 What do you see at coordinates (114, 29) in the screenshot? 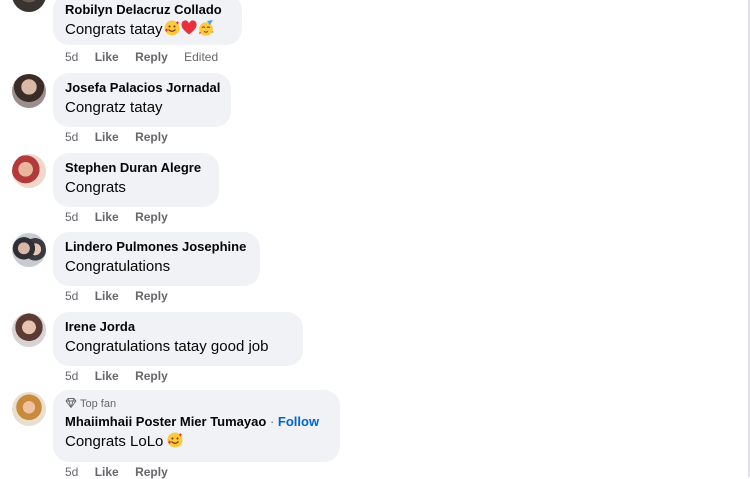
I see `comment-text-content: Congrats tatay` at bounding box center [114, 29].